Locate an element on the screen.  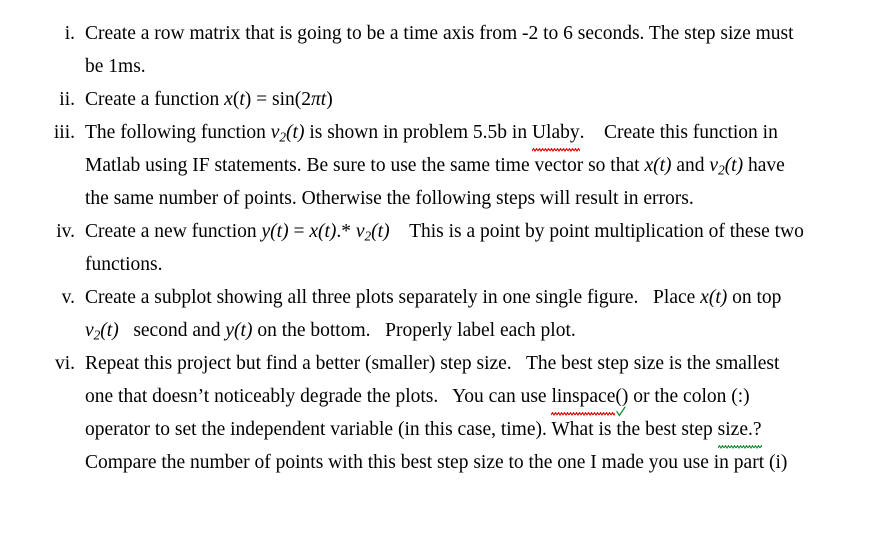
list-marker-i: i. is located at coordinates (69, 33).